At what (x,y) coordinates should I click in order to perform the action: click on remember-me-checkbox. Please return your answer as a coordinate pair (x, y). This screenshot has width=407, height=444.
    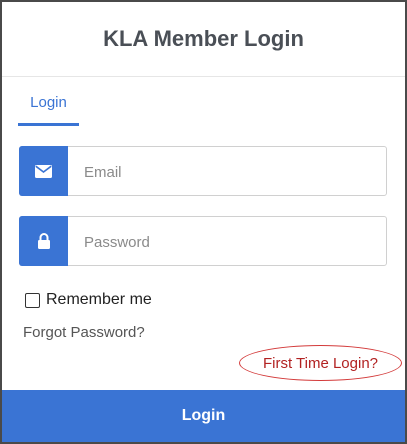
    Looking at the image, I should click on (32, 300).